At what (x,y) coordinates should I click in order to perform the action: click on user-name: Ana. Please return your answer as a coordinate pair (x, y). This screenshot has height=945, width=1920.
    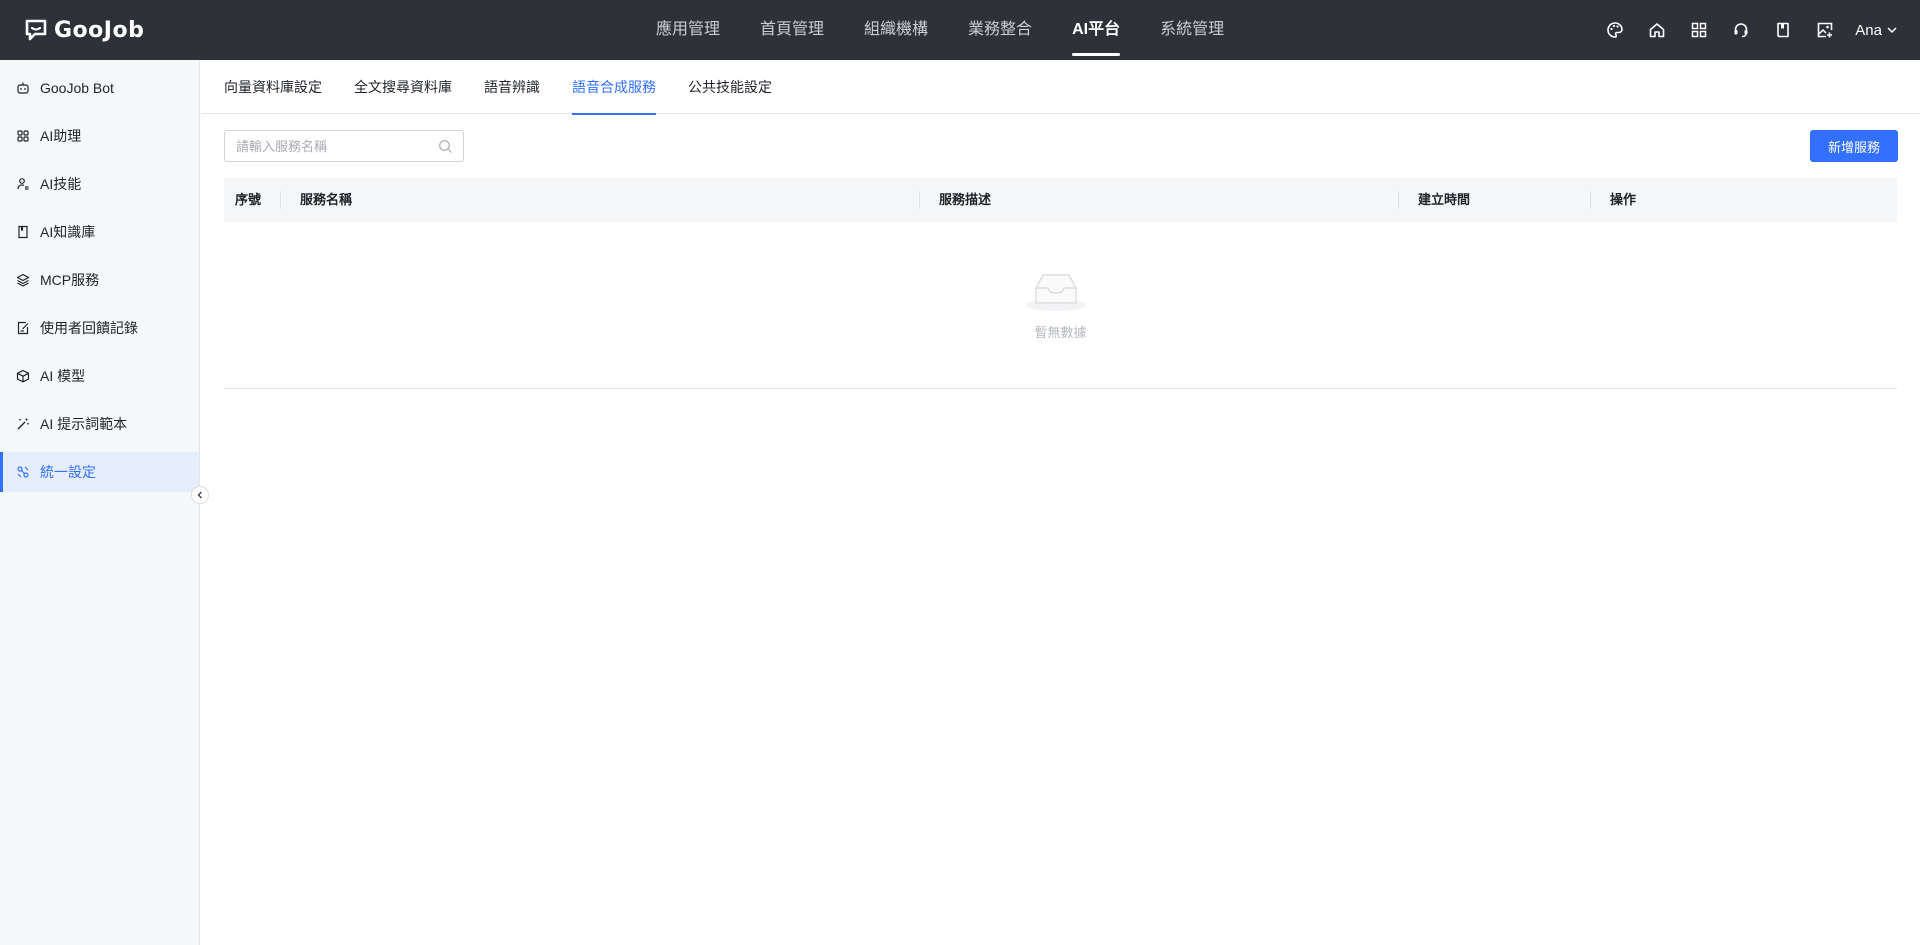
    Looking at the image, I should click on (1868, 30).